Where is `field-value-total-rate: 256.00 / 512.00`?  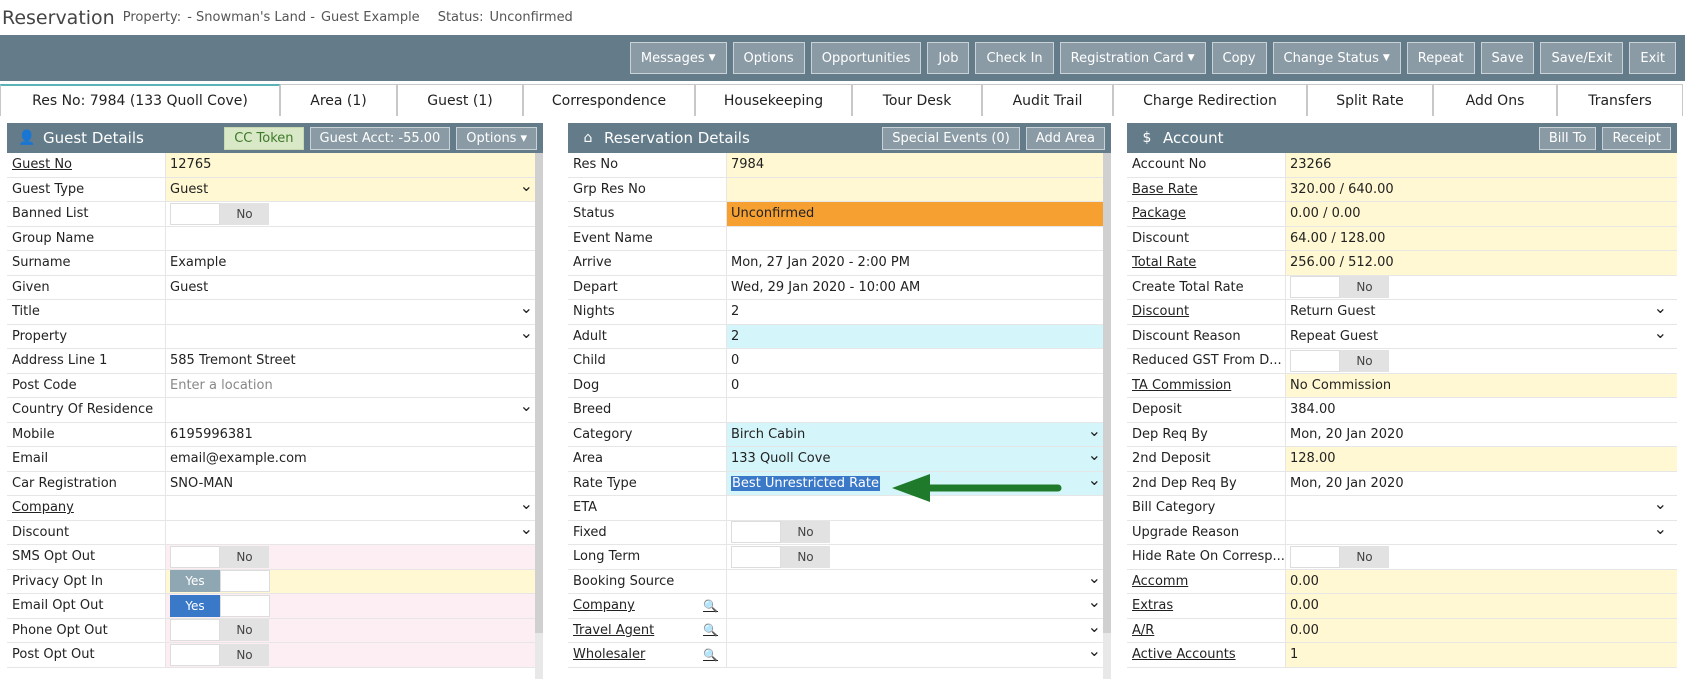
field-value-total-rate: 256.00 / 512.00 is located at coordinates (1481, 263).